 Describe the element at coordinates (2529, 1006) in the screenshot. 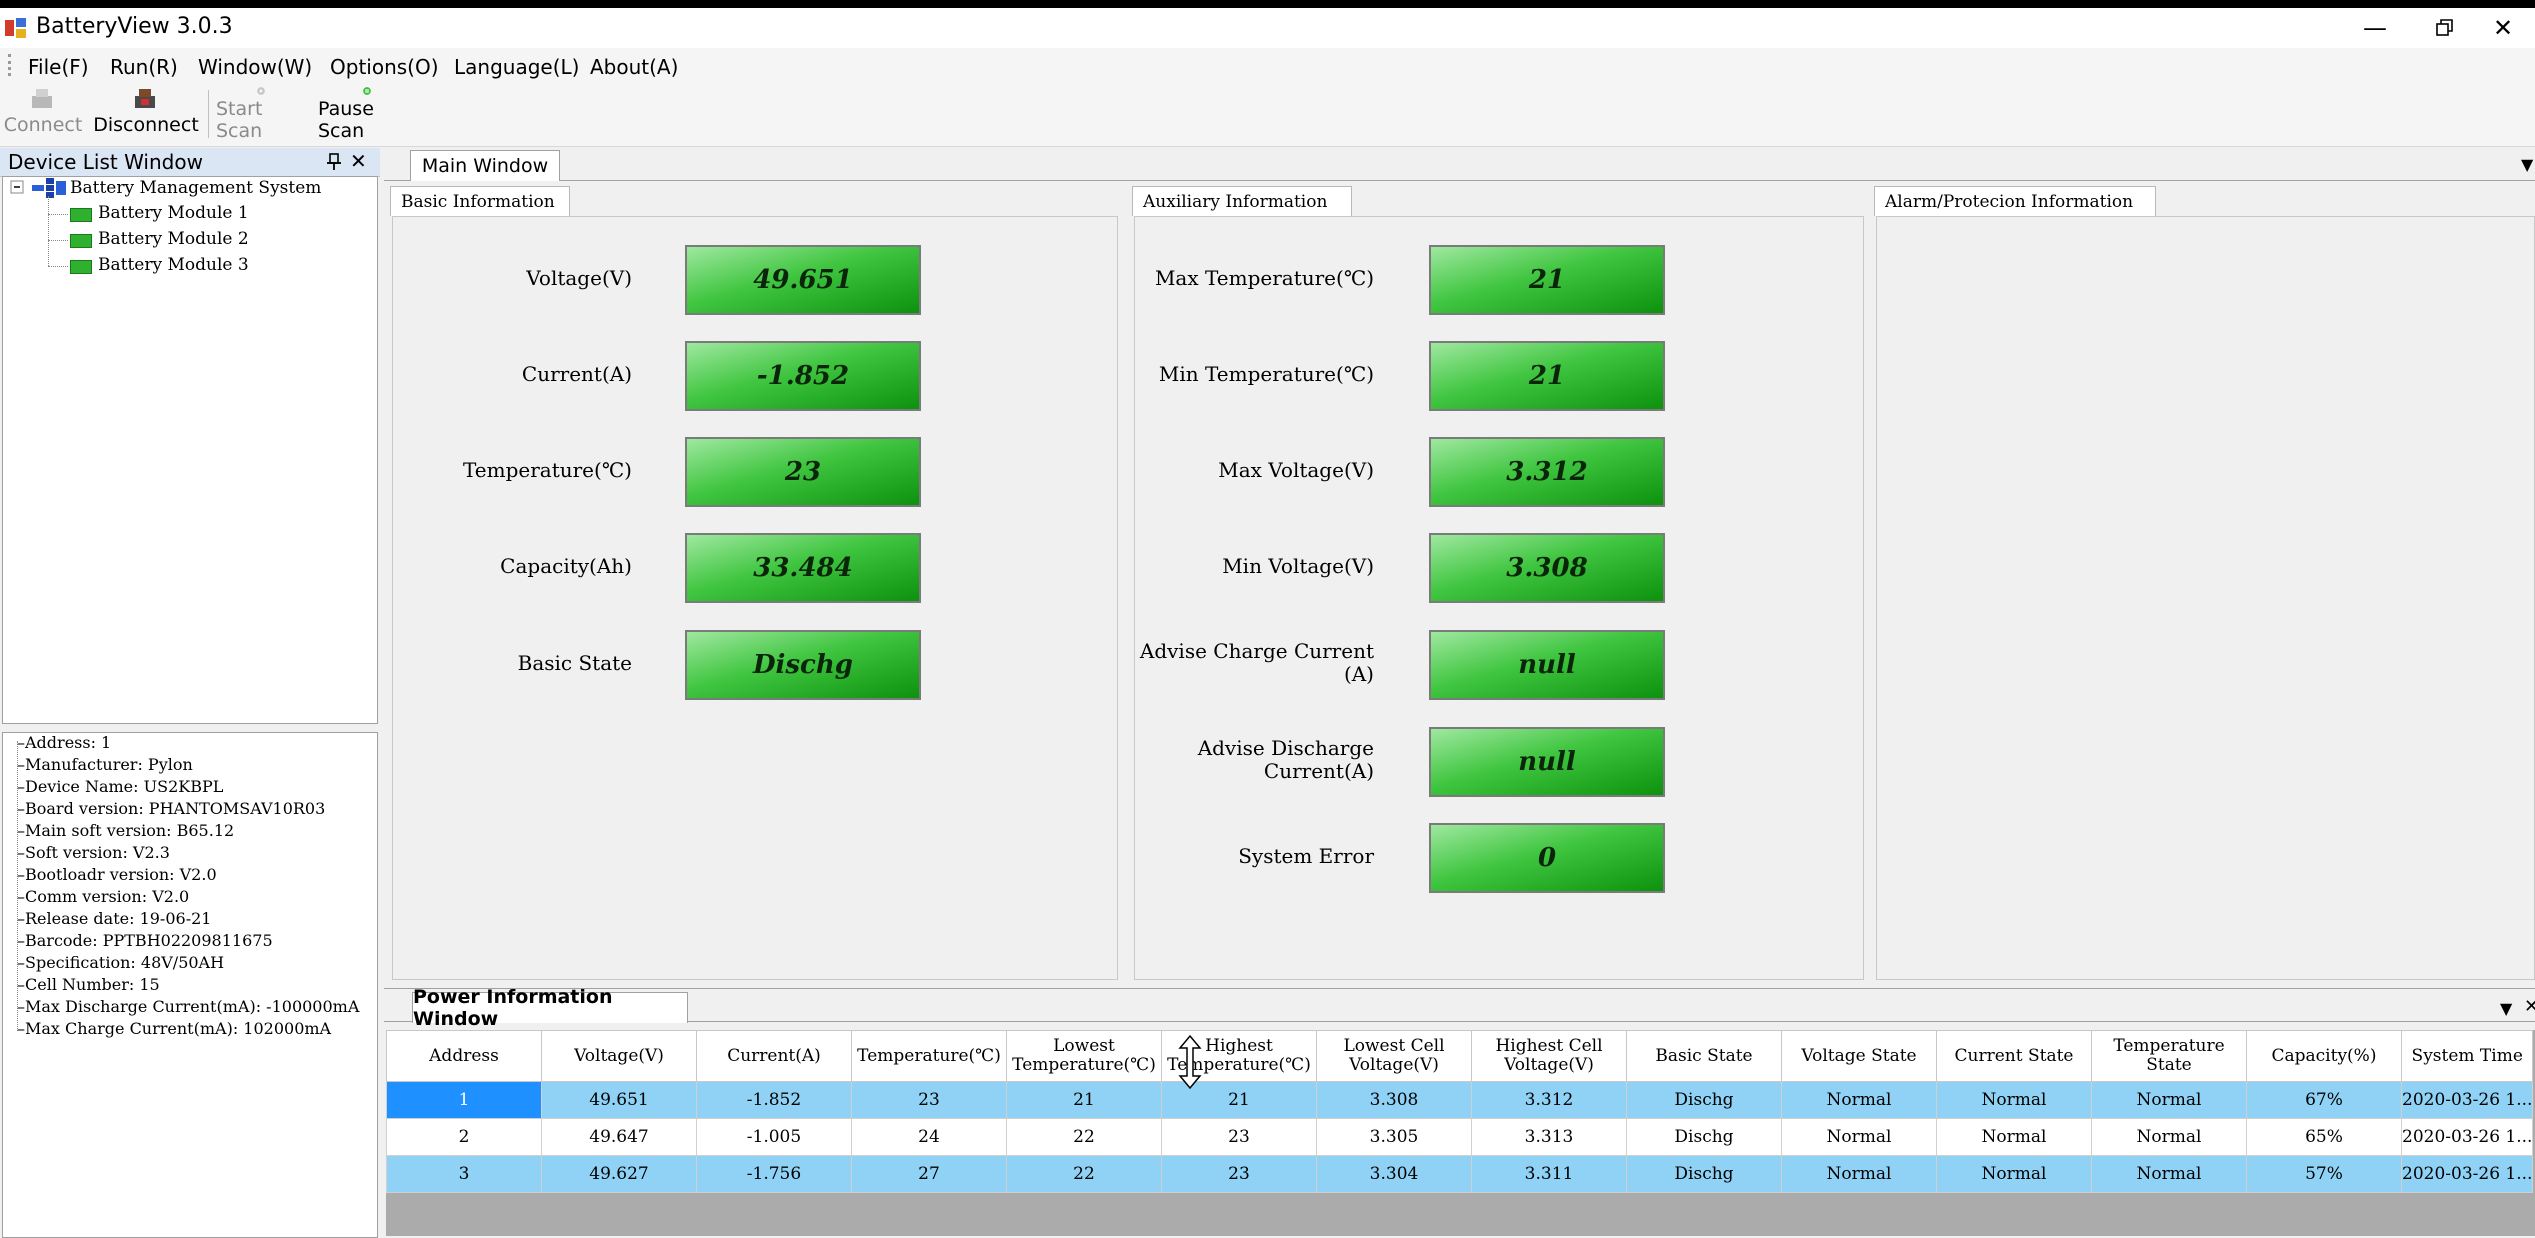

I see `power-close-icon: ✕` at that location.